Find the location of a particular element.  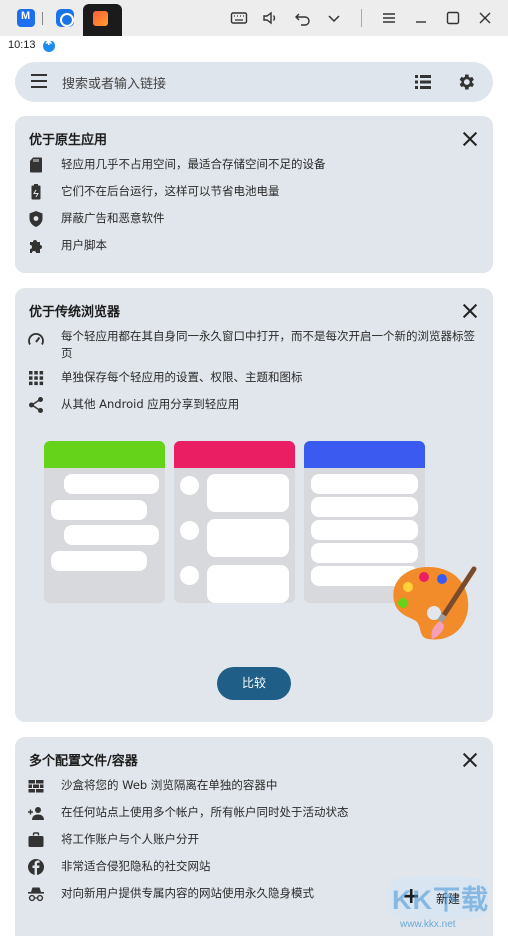

app-icon-browser is located at coordinates (65, 18).